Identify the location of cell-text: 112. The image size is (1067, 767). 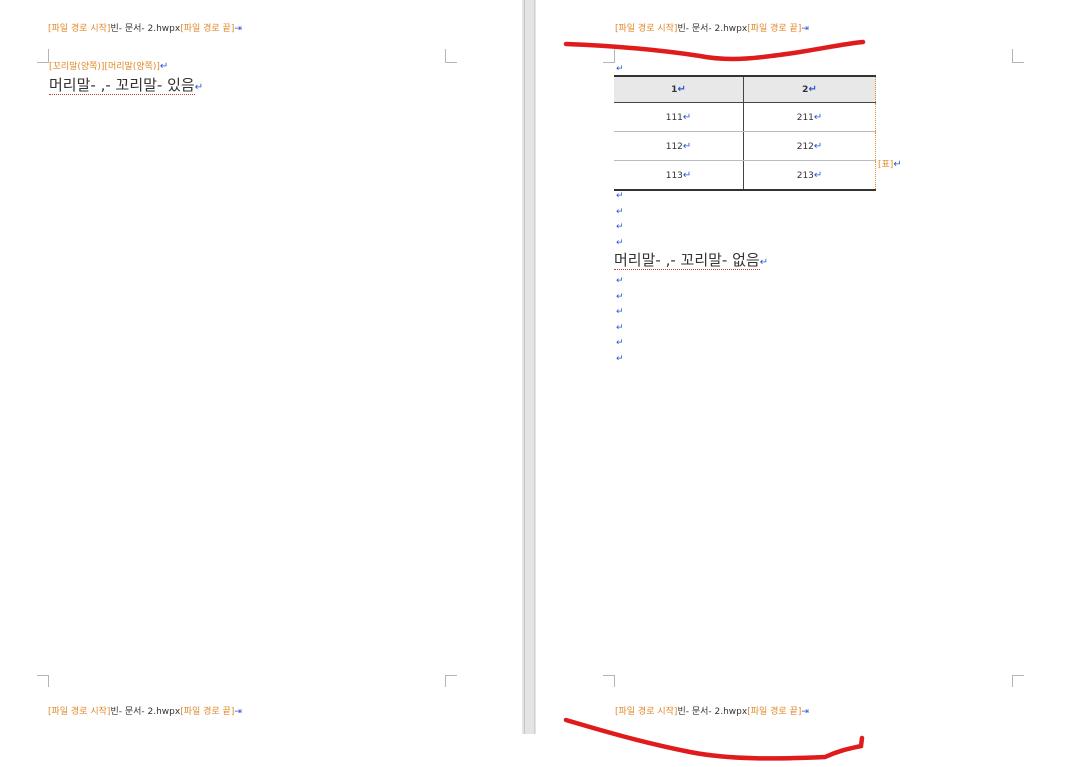
(674, 146).